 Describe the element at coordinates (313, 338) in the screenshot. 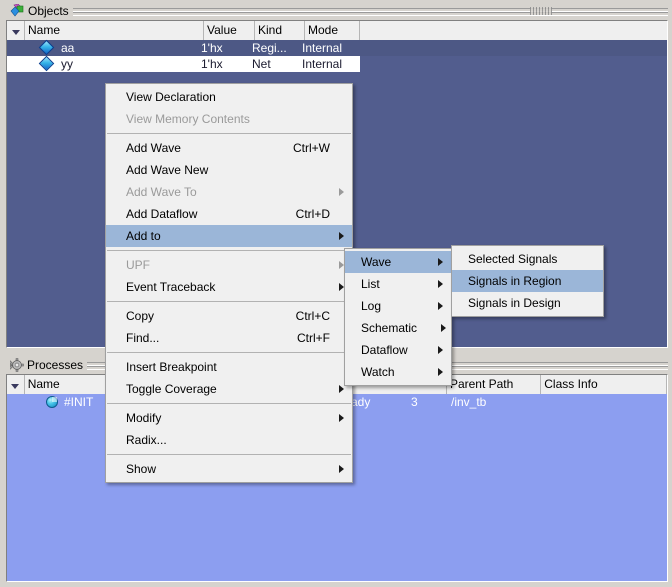

I see `menu-item-accelerator: Ctrl+F` at that location.